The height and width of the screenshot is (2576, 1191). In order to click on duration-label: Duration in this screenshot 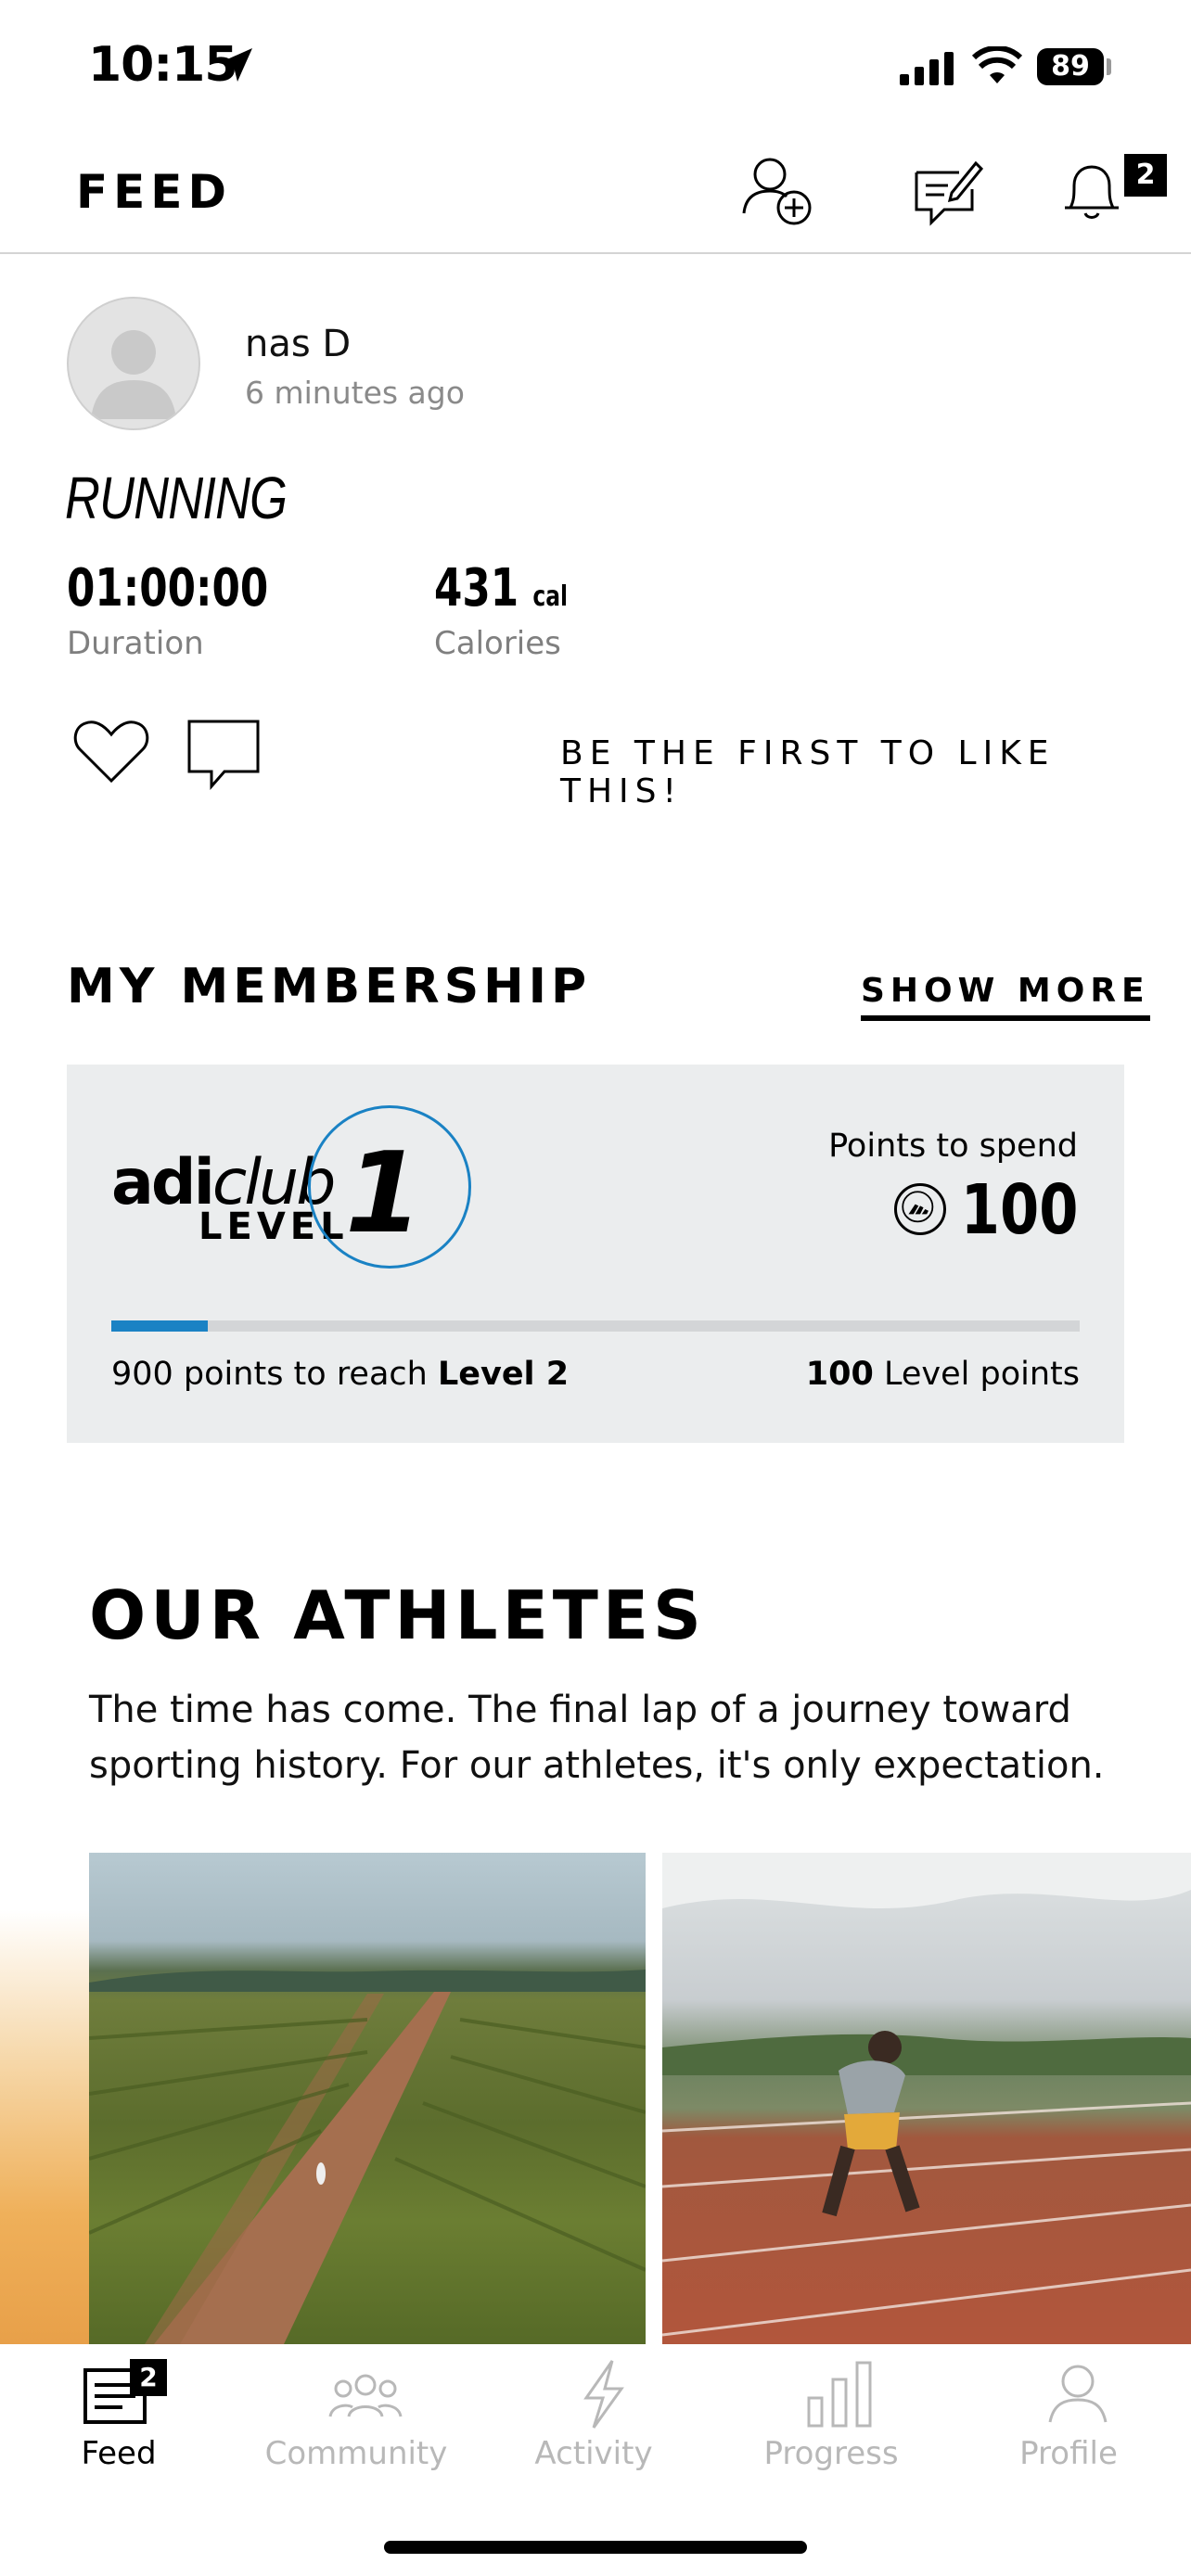, I will do `click(135, 643)`.